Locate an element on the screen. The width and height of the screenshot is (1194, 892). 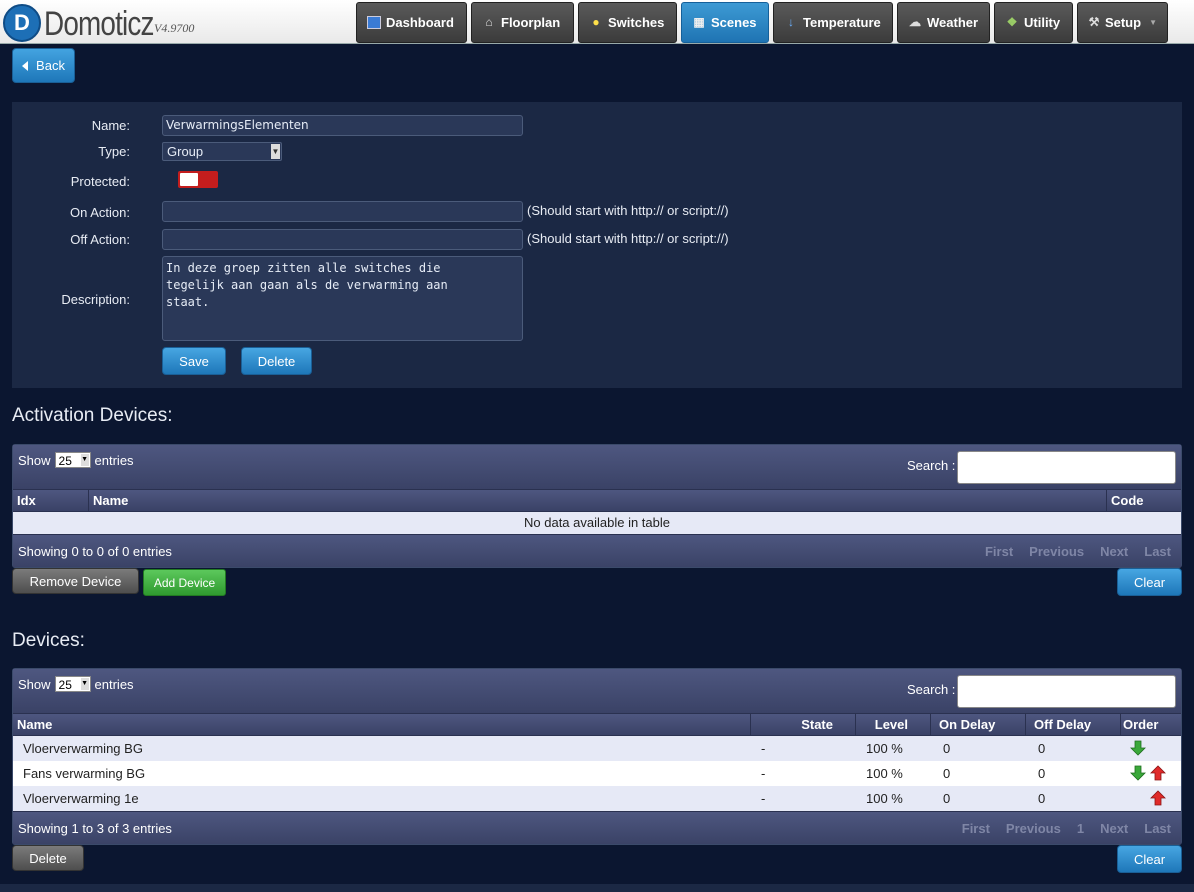
dashboard-icon is located at coordinates (374, 22).